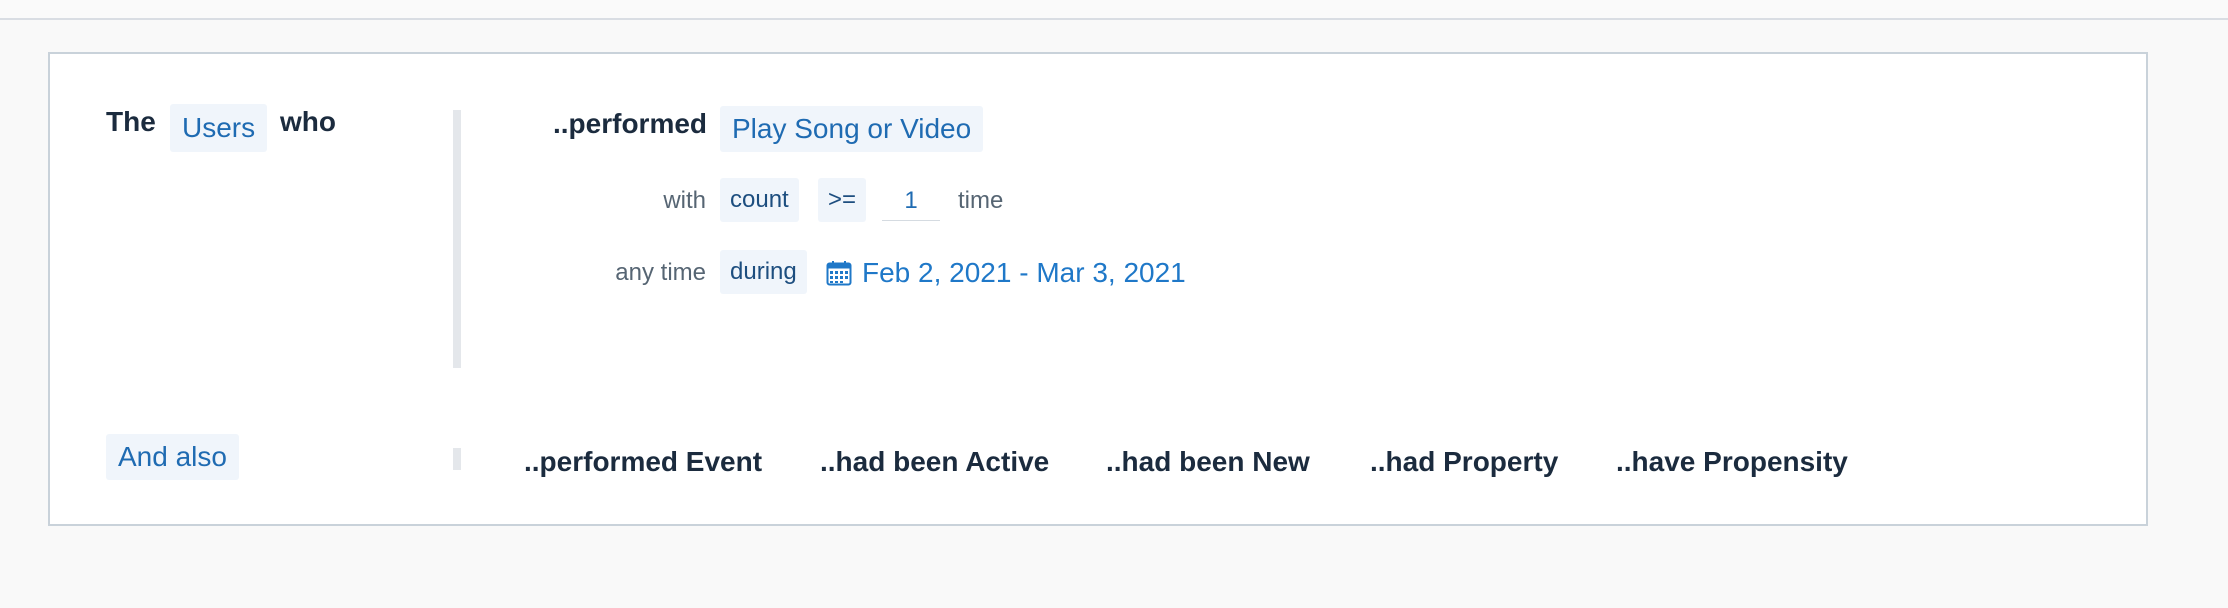  I want to click on option-performed-event: ..performed Event, so click(643, 462).